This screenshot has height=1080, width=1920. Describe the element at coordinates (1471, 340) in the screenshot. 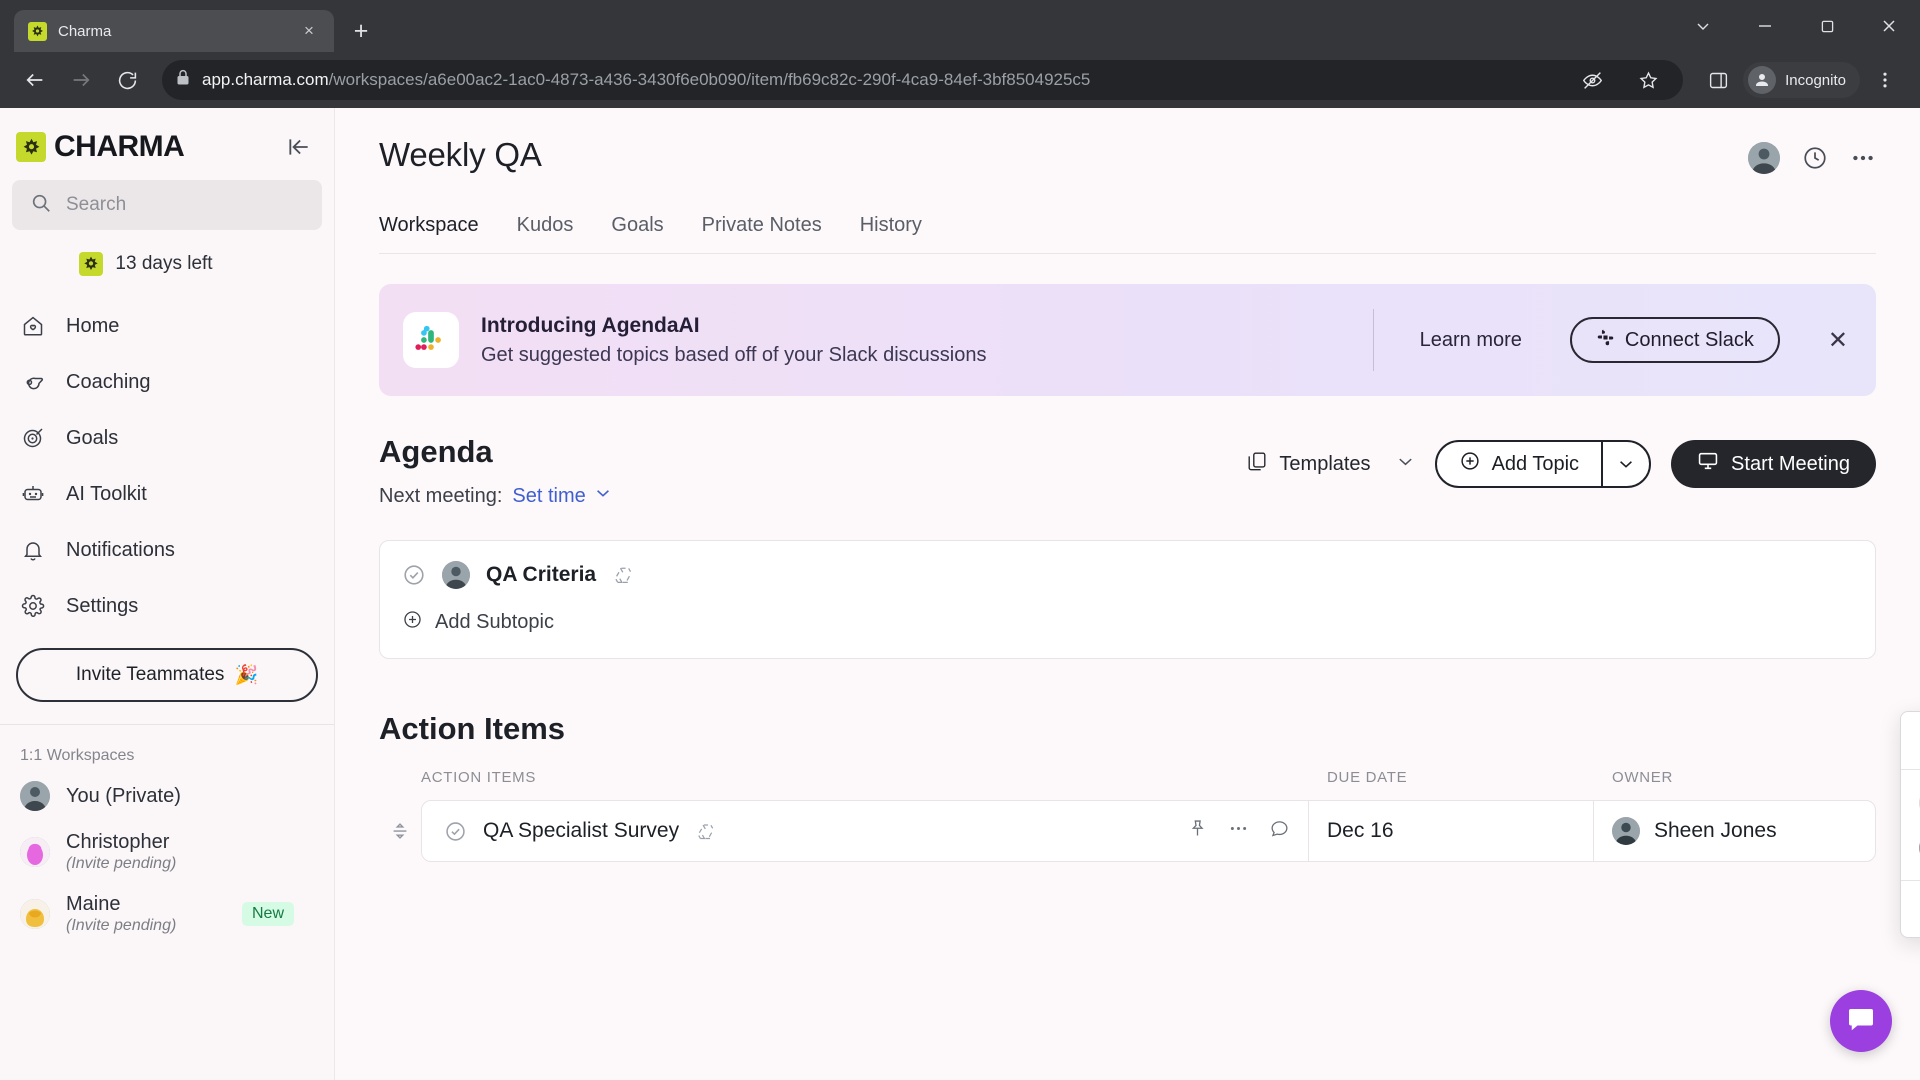

I see `learn-more-link: Learn more` at that location.